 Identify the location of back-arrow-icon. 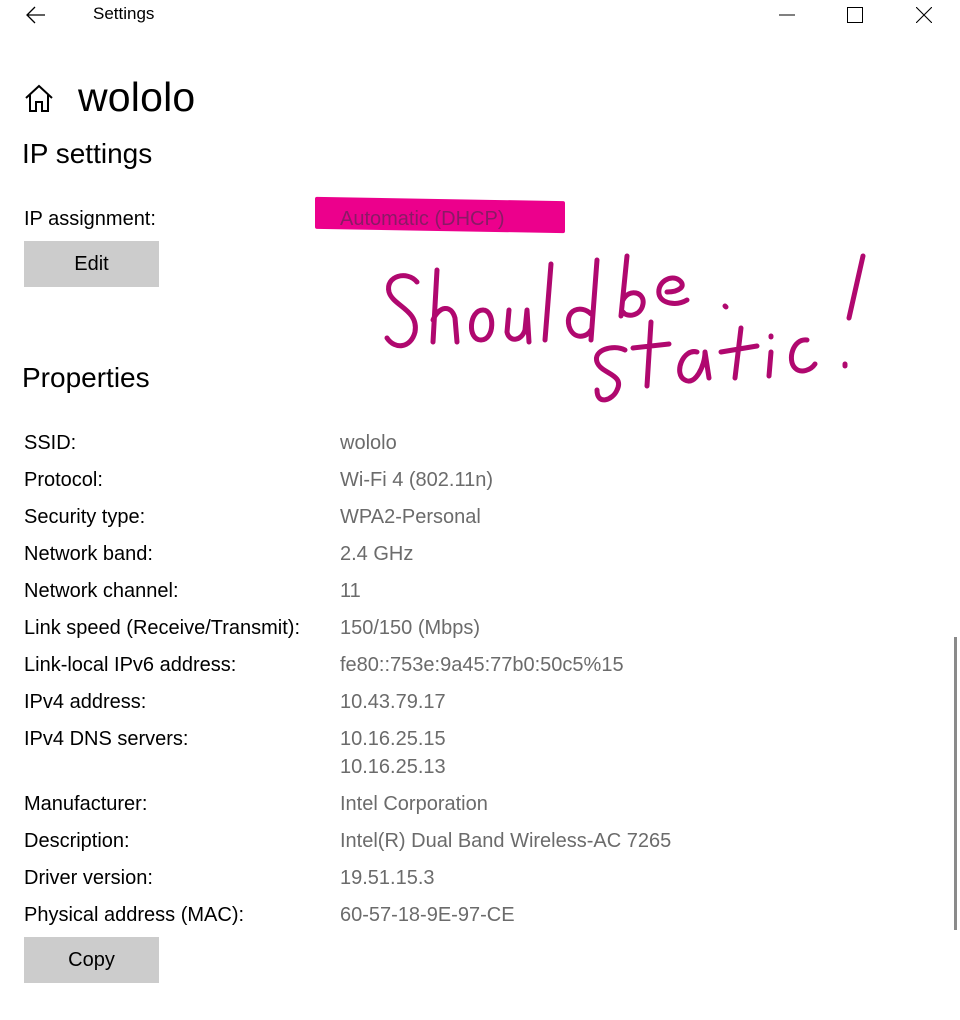
(35, 15).